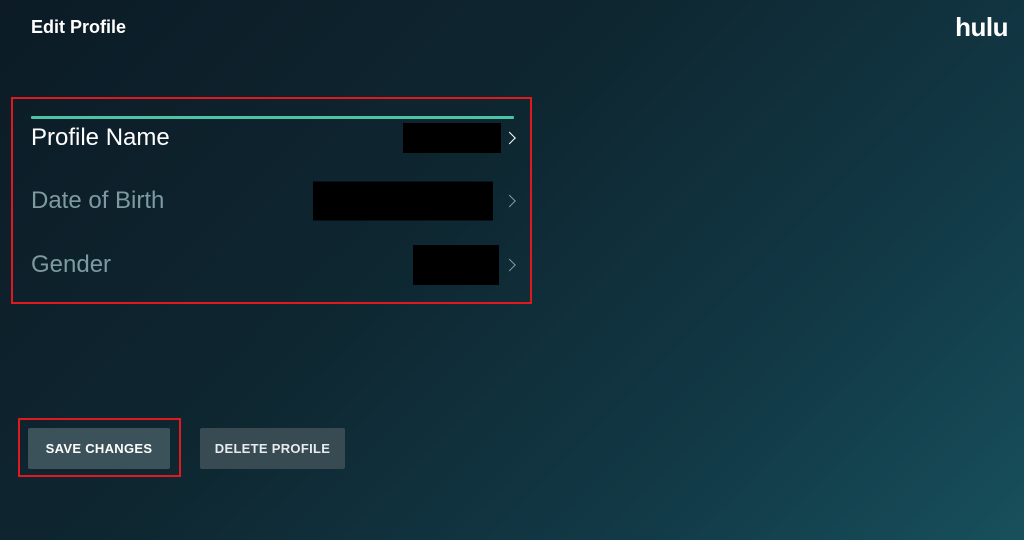  Describe the element at coordinates (98, 200) in the screenshot. I see `date-of-birth-label: Date of Birth` at that location.